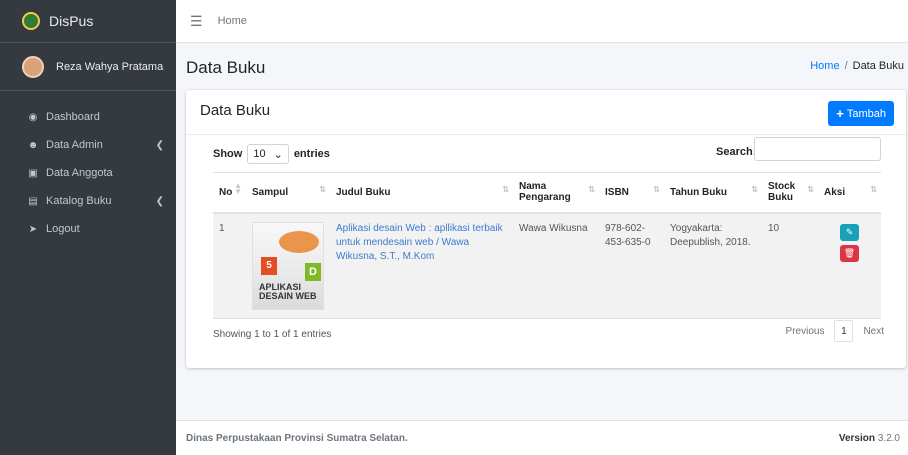 The width and height of the screenshot is (908, 455). What do you see at coordinates (878, 66) in the screenshot?
I see `breadcrumb-current: Data Buku` at bounding box center [878, 66].